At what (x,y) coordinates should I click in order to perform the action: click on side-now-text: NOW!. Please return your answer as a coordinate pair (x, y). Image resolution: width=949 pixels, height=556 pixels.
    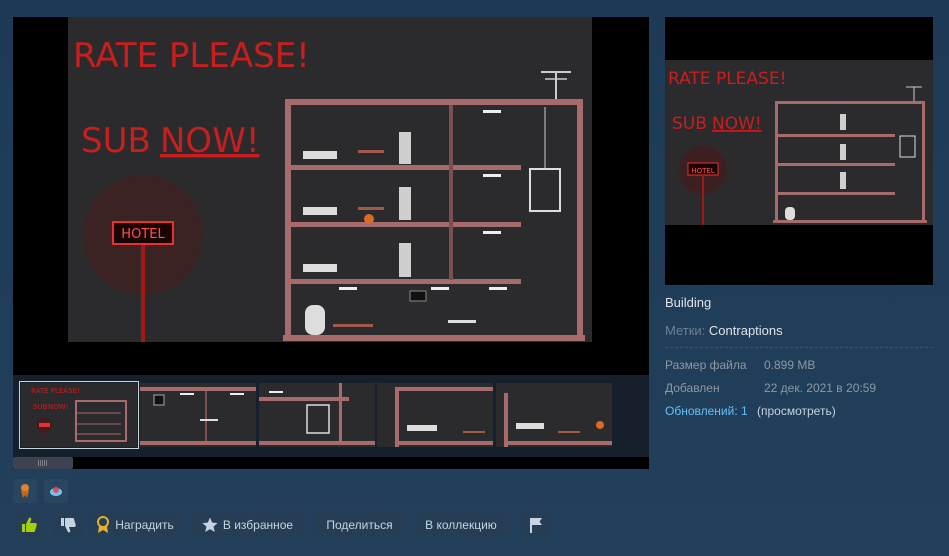
    Looking at the image, I should click on (737, 124).